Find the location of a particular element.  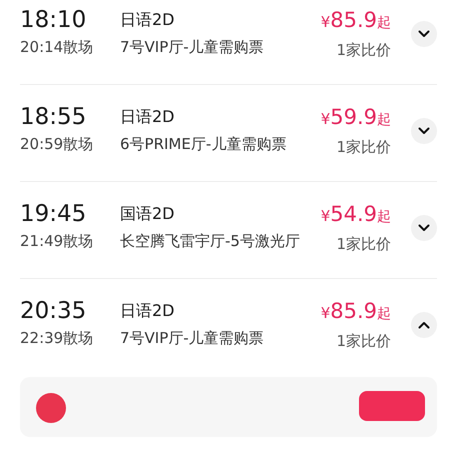

collapse-button is located at coordinates (424, 325).